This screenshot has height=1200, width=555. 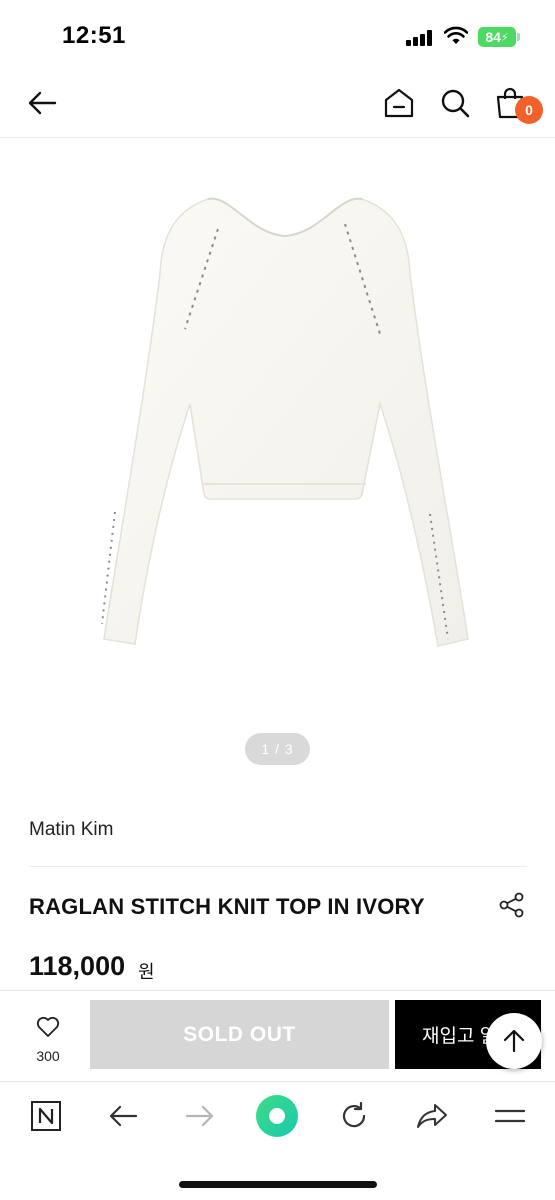 What do you see at coordinates (48, 1040) in the screenshot?
I see `like-button: 300` at bounding box center [48, 1040].